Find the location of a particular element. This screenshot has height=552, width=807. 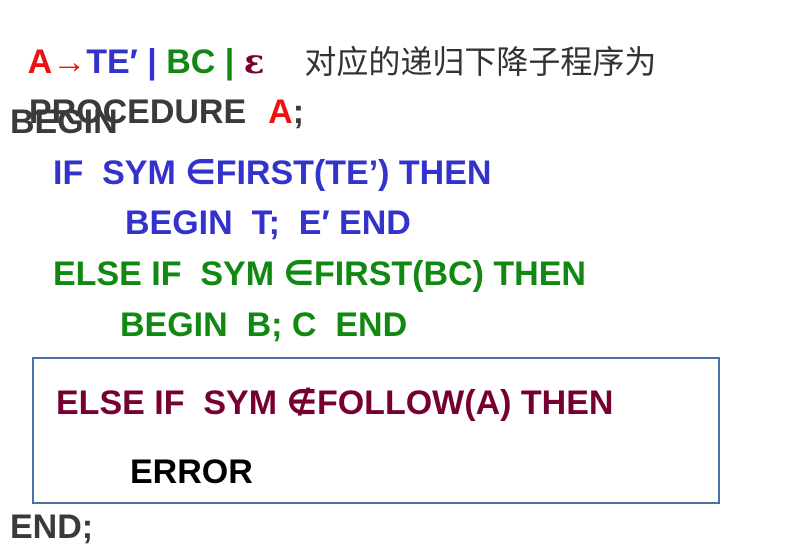

procedure-name: A is located at coordinates (280, 112).